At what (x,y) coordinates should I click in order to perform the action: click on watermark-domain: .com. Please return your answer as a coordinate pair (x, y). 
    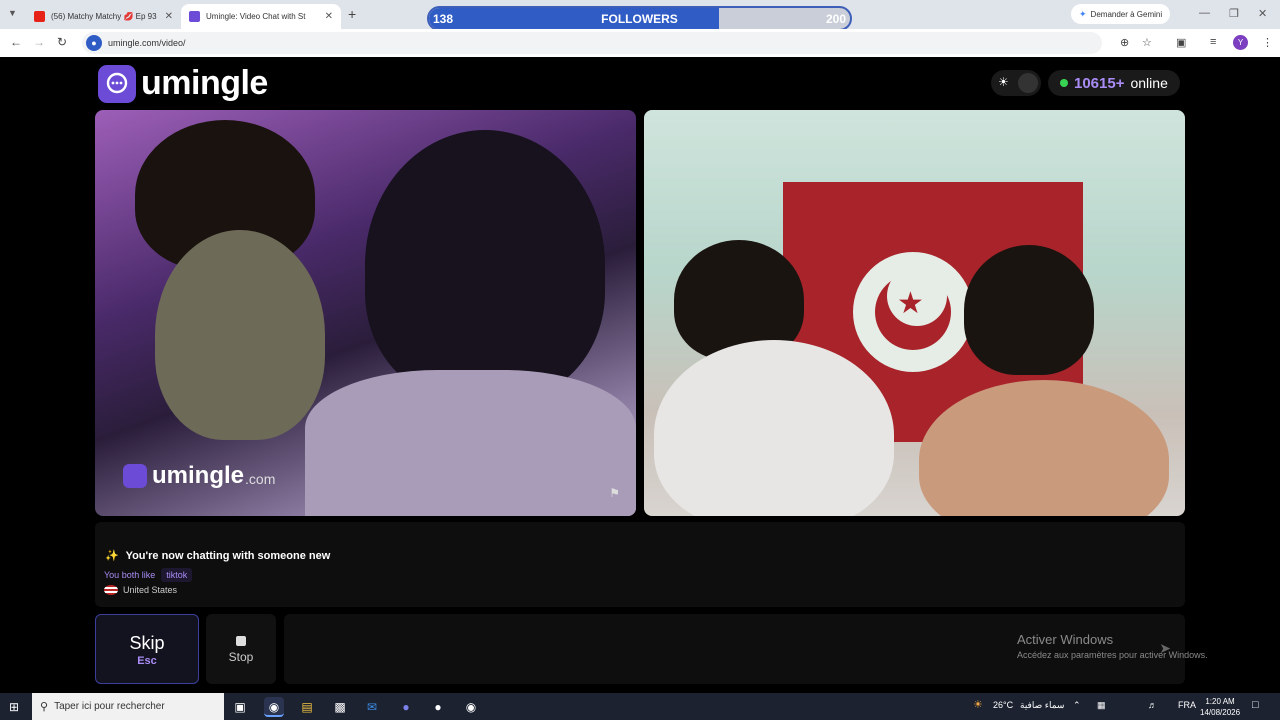
    Looking at the image, I should click on (260, 479).